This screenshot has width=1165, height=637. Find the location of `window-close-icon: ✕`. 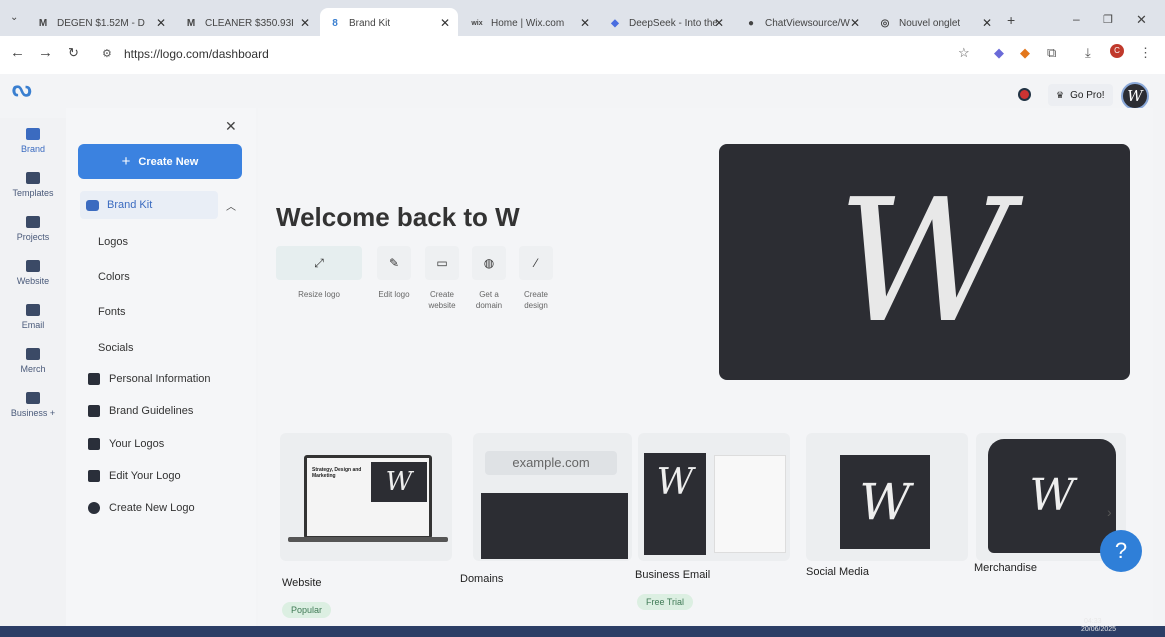

window-close-icon: ✕ is located at coordinates (1141, 20).